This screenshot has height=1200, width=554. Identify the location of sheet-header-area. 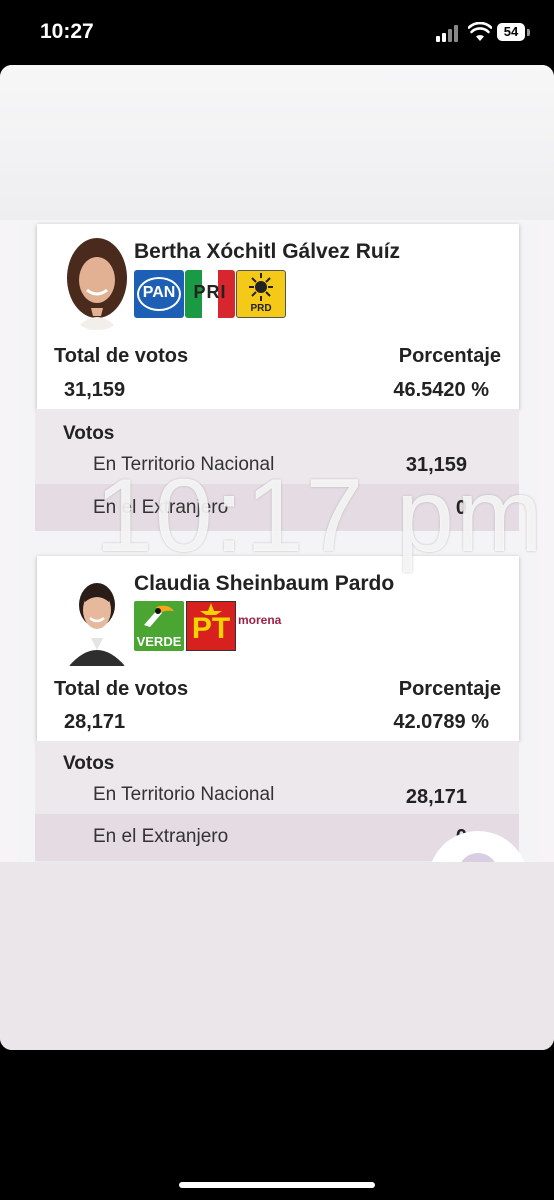
(277, 142).